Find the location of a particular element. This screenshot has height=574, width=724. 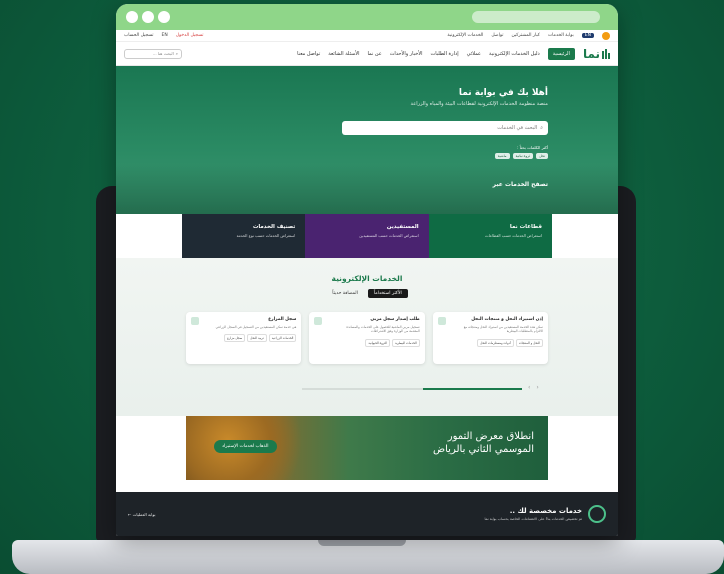

laptop-notch is located at coordinates (362, 543).